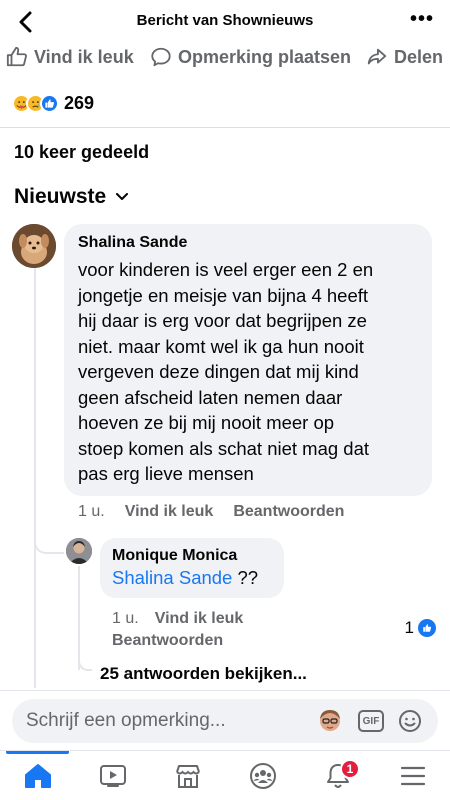  I want to click on notification-badge: 1, so click(350, 769).